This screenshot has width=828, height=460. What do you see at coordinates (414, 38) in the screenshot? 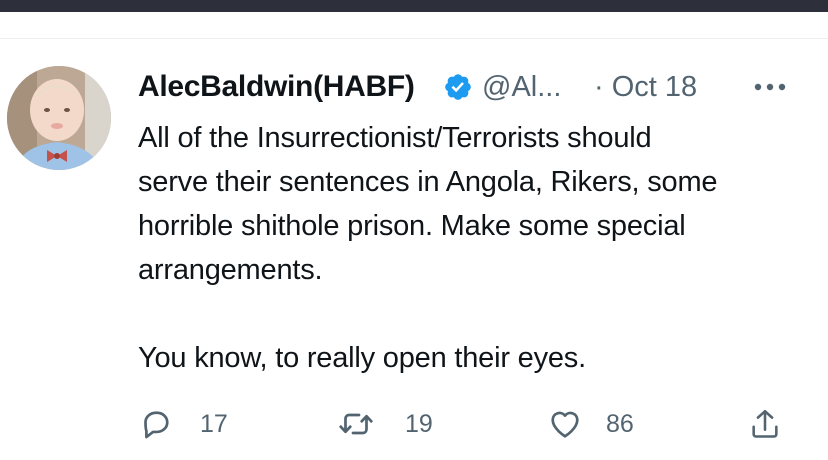
I see `divider` at bounding box center [414, 38].